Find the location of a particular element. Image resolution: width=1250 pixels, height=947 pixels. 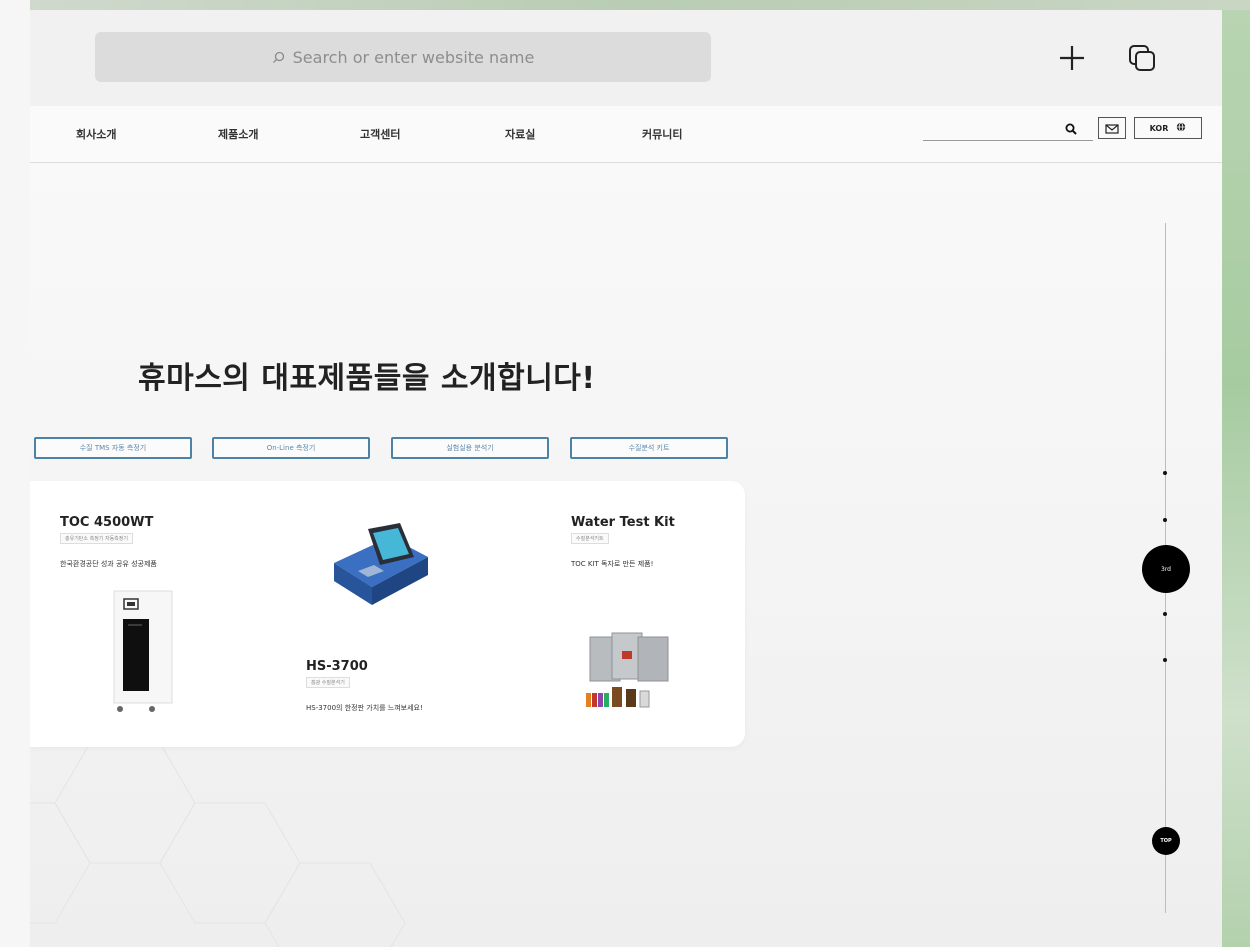

scroll-top-button: TOP is located at coordinates (1166, 841).